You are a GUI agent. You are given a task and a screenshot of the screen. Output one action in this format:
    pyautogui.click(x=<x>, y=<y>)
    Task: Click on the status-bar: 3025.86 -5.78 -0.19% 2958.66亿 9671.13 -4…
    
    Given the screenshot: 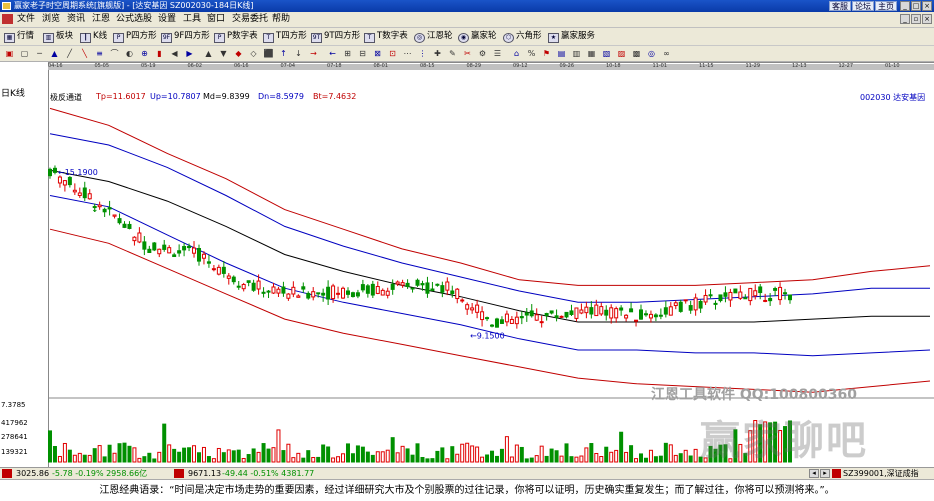 What is the action you would take?
    pyautogui.click(x=467, y=473)
    